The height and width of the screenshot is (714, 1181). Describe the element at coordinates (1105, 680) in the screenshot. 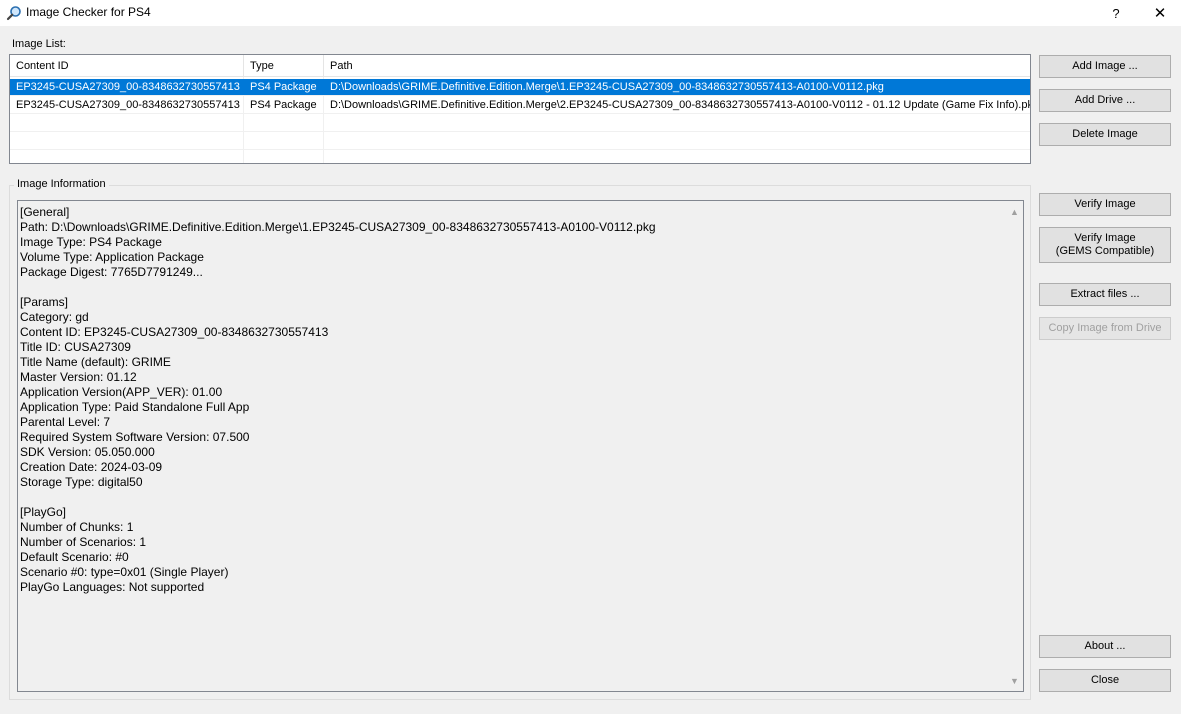

I see `close-button: Close` at that location.